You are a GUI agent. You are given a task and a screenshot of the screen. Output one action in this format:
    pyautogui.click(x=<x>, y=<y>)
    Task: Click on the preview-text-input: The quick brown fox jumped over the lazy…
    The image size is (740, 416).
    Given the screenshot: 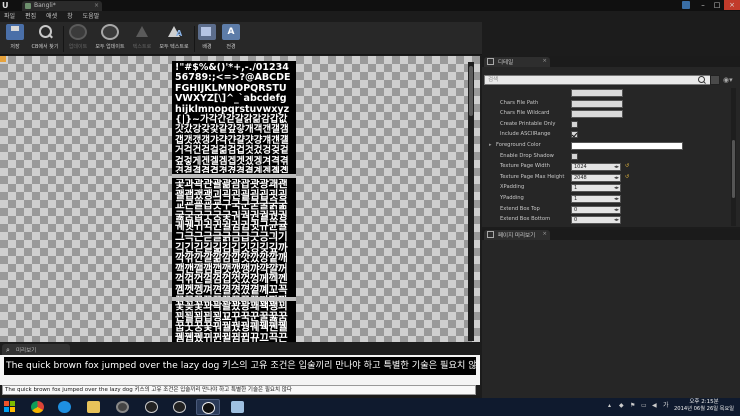 What is the action you would take?
    pyautogui.click(x=239, y=390)
    